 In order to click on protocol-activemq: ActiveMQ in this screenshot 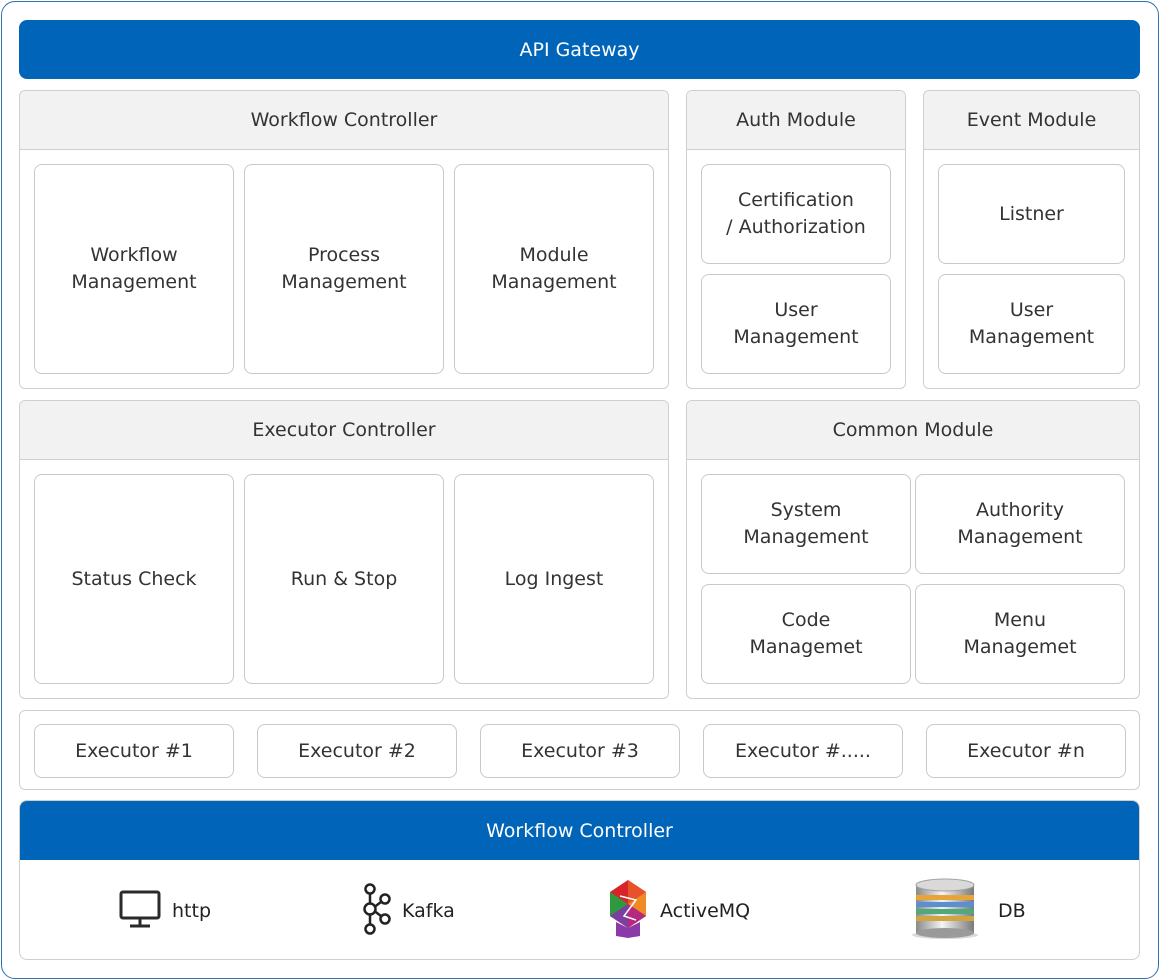, I will do `click(678, 911)`.